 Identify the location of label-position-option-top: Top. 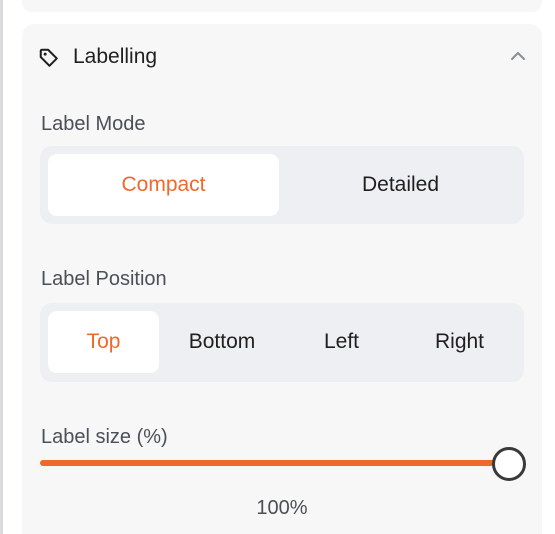
(103, 342).